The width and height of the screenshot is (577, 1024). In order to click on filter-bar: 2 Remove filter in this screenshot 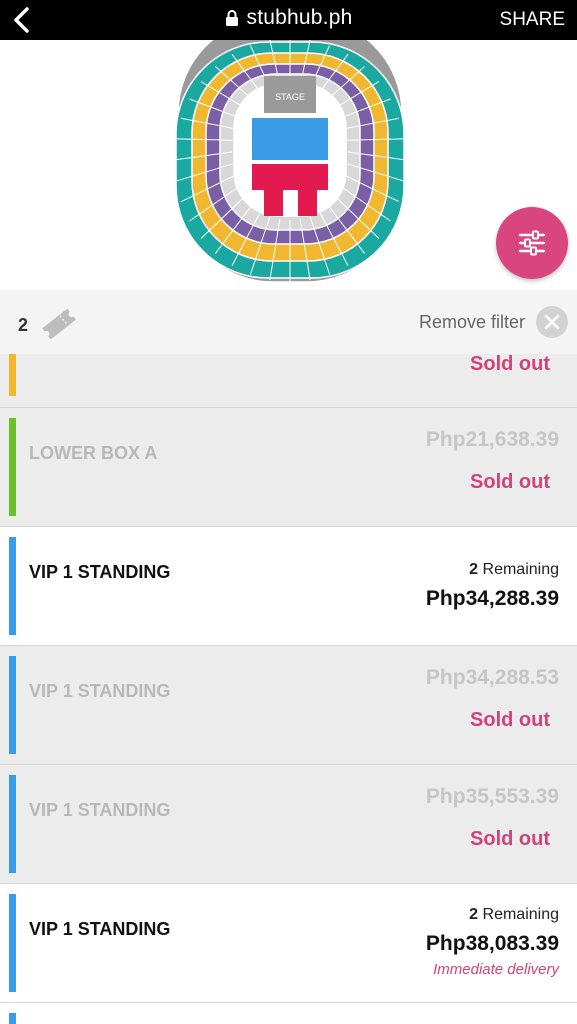, I will do `click(288, 322)`.